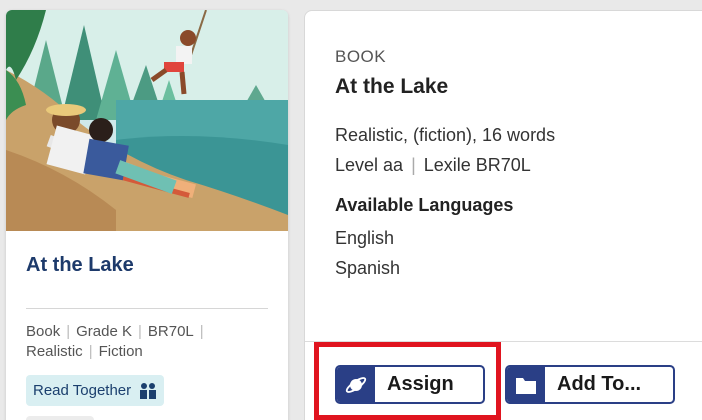  Describe the element at coordinates (365, 238) in the screenshot. I see `language-item: English` at that location.